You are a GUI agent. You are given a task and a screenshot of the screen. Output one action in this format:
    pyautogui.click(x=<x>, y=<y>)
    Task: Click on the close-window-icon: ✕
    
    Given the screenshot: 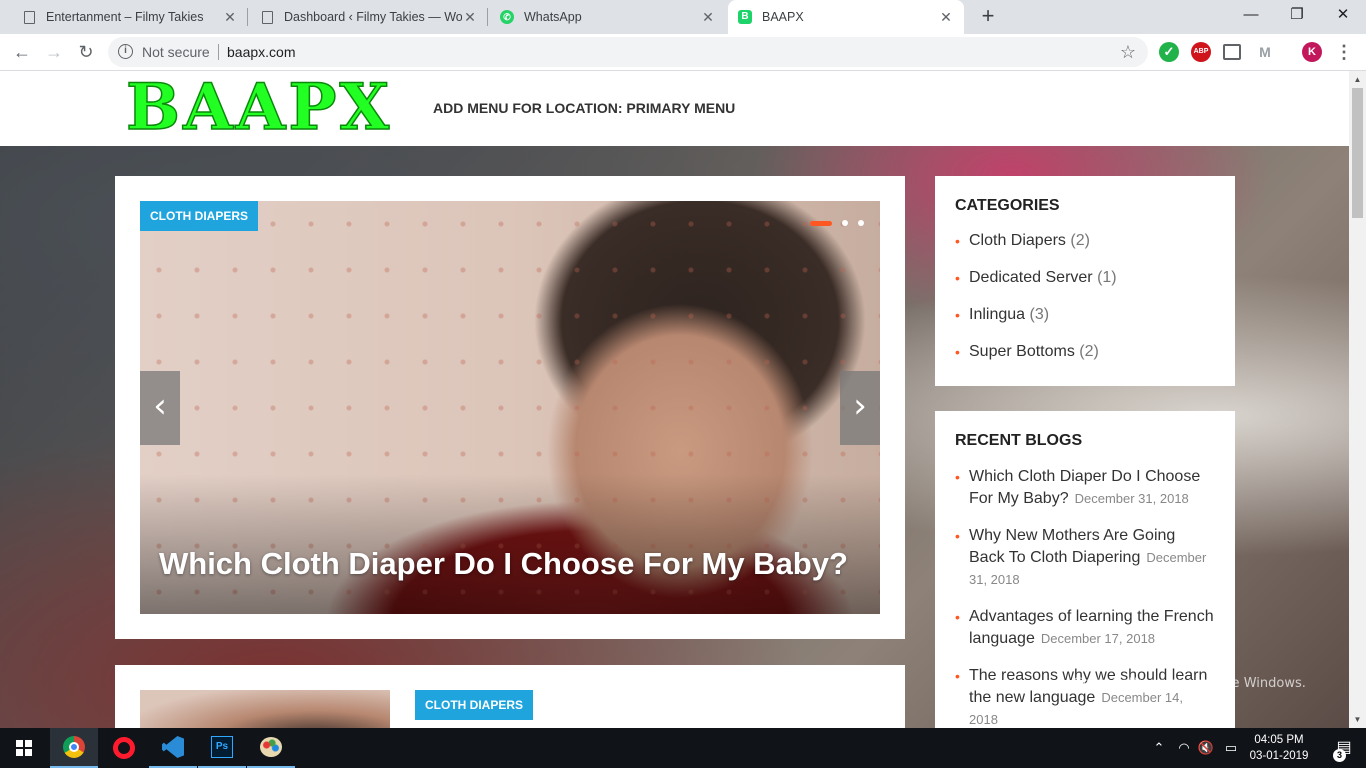 What is the action you would take?
    pyautogui.click(x=1343, y=15)
    